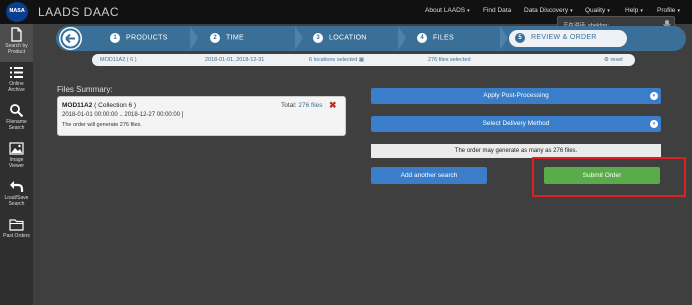  I want to click on sidebar-item-online-archive: Online Archive, so click(16, 81).